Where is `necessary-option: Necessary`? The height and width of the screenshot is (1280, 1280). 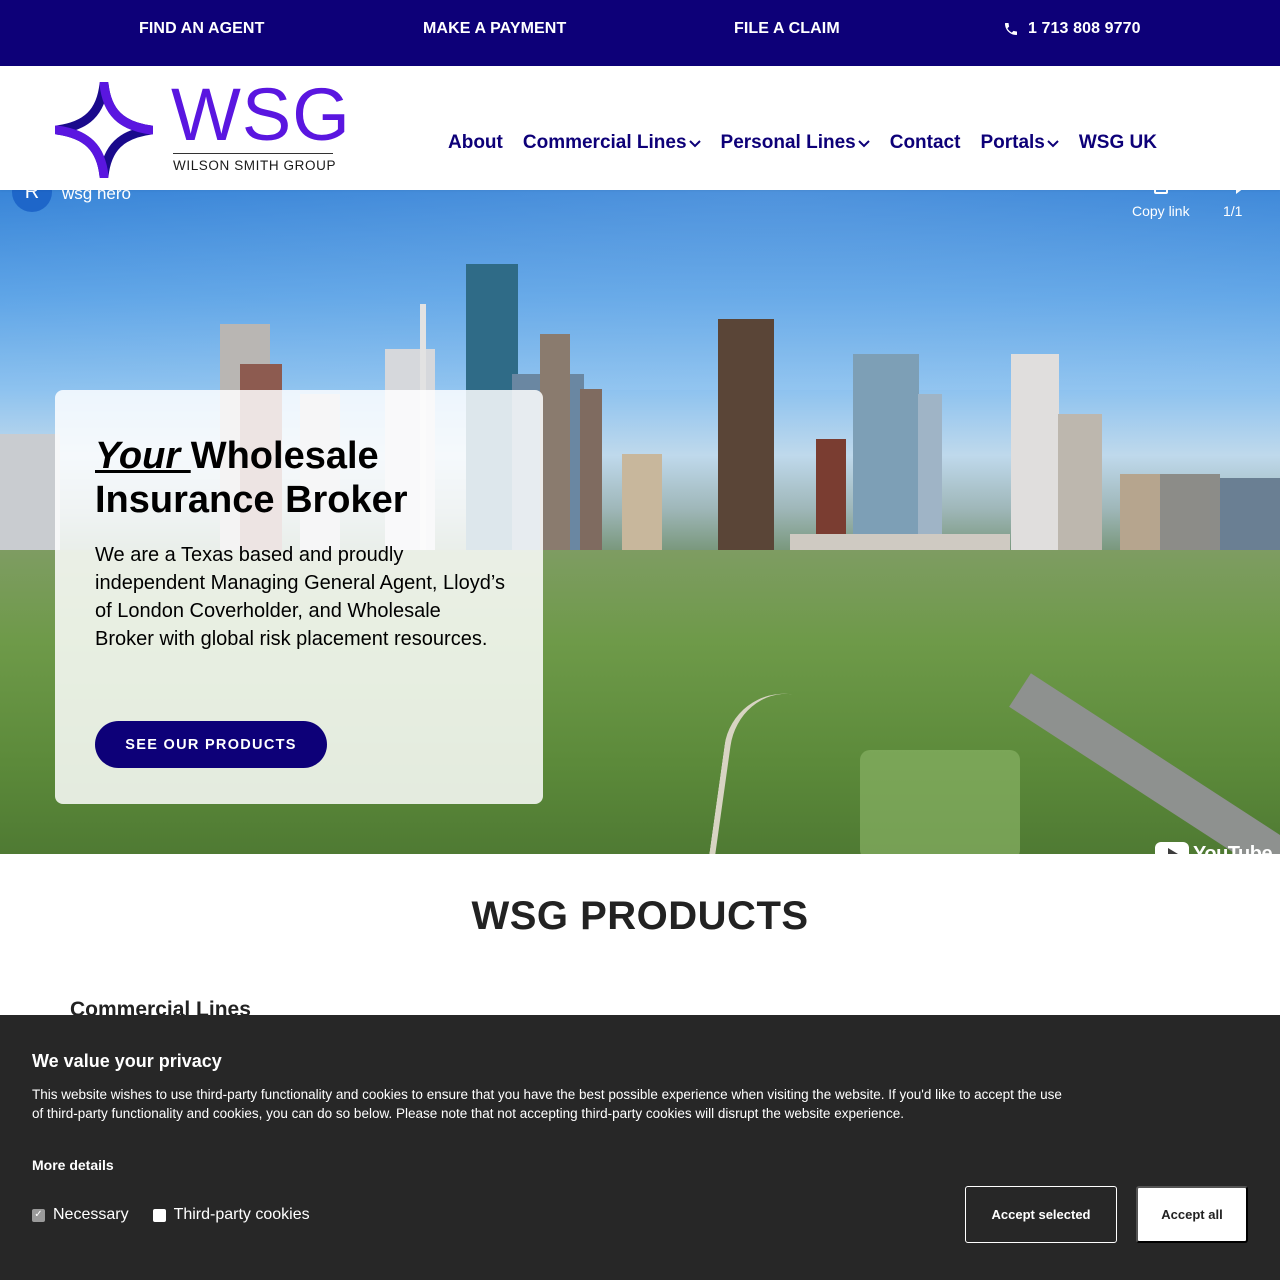 necessary-option: Necessary is located at coordinates (80, 1215).